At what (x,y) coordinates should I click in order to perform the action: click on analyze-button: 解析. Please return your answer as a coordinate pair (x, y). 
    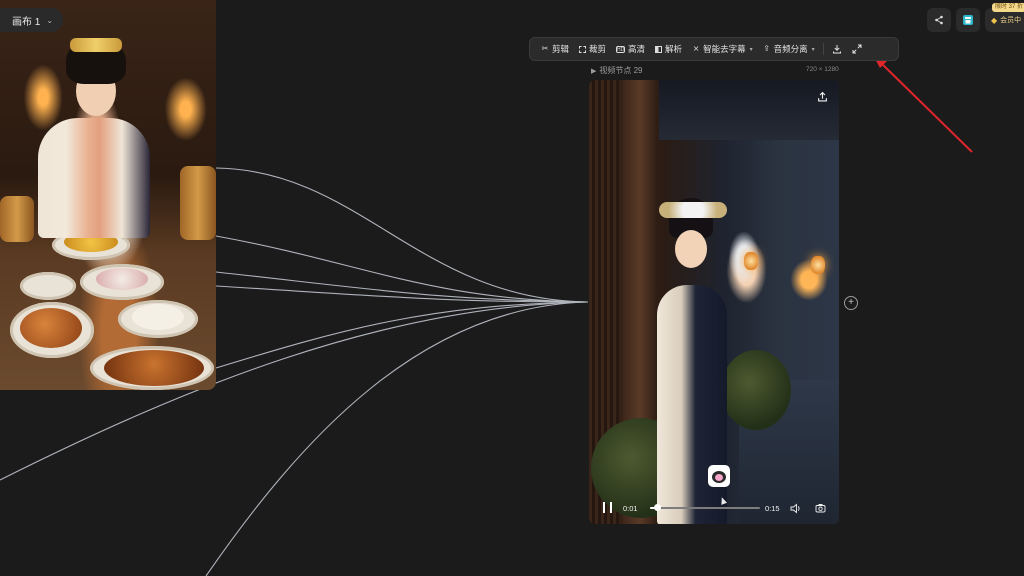
    Looking at the image, I should click on (668, 49).